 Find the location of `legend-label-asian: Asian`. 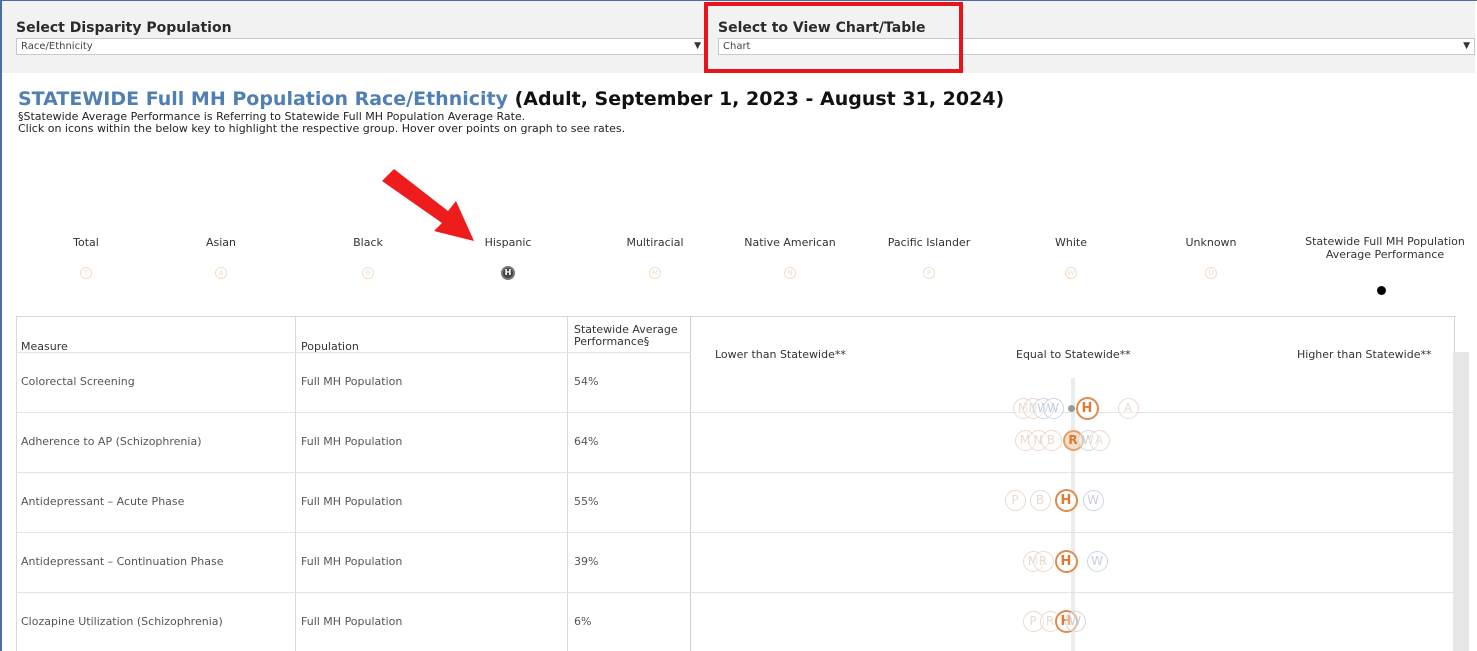

legend-label-asian: Asian is located at coordinates (221, 242).